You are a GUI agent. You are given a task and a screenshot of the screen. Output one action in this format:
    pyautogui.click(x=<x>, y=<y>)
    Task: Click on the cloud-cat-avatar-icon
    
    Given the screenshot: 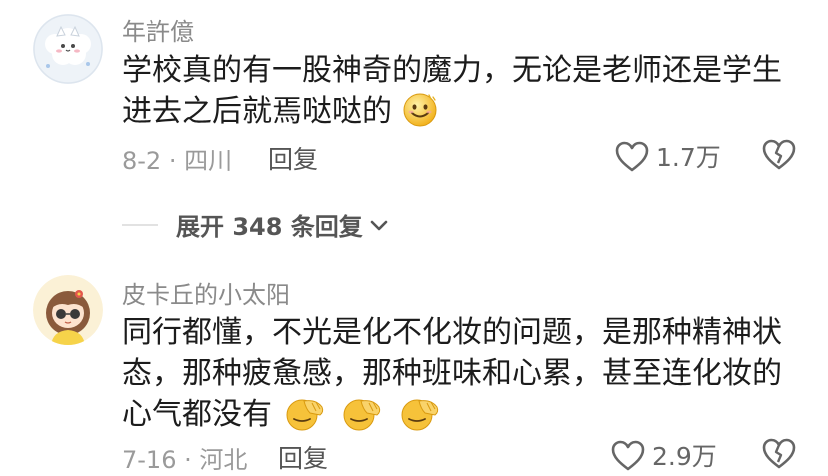 What is the action you would take?
    pyautogui.click(x=68, y=49)
    